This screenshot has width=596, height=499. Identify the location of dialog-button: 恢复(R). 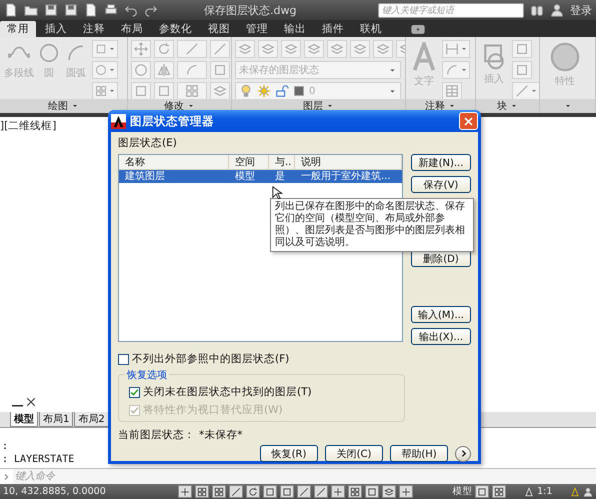
(289, 453).